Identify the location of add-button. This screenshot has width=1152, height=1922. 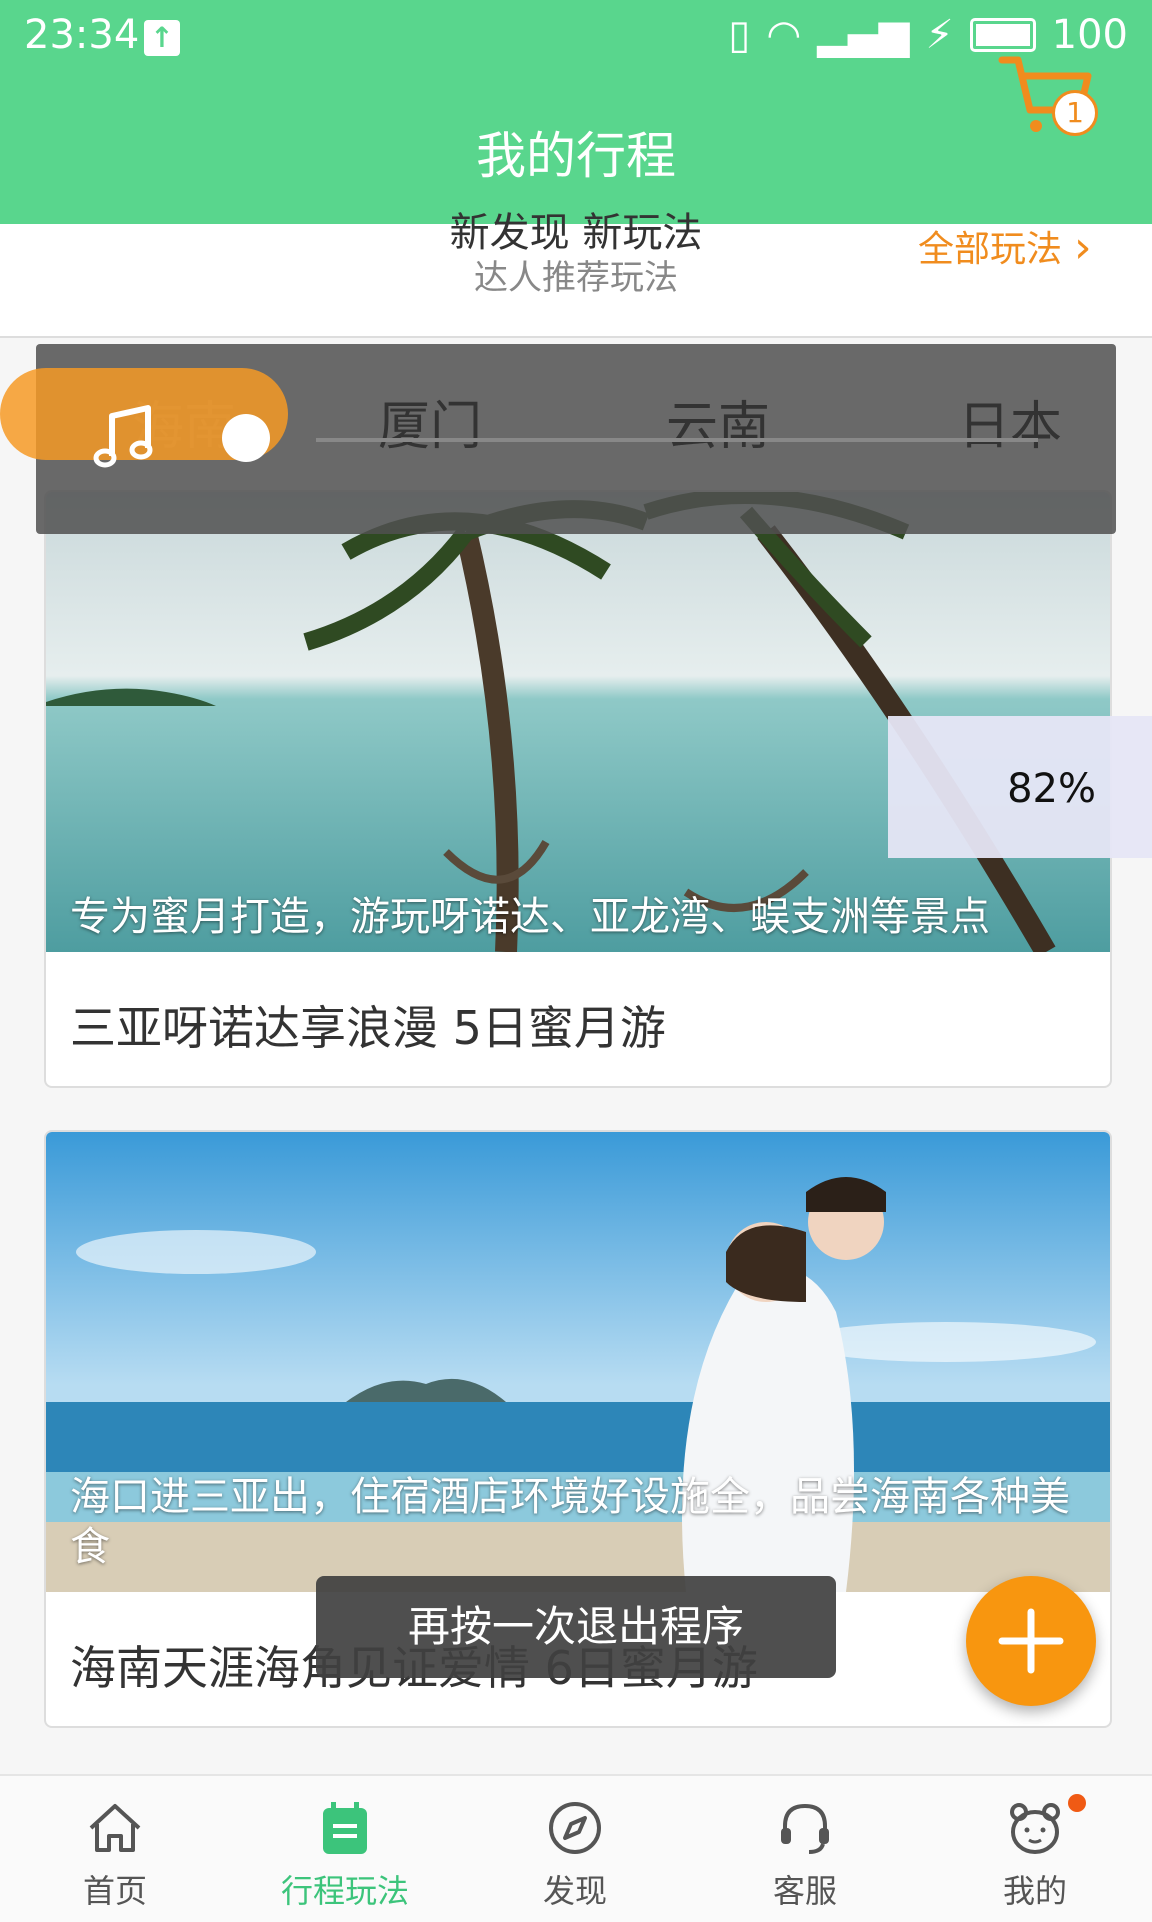
(1031, 1641).